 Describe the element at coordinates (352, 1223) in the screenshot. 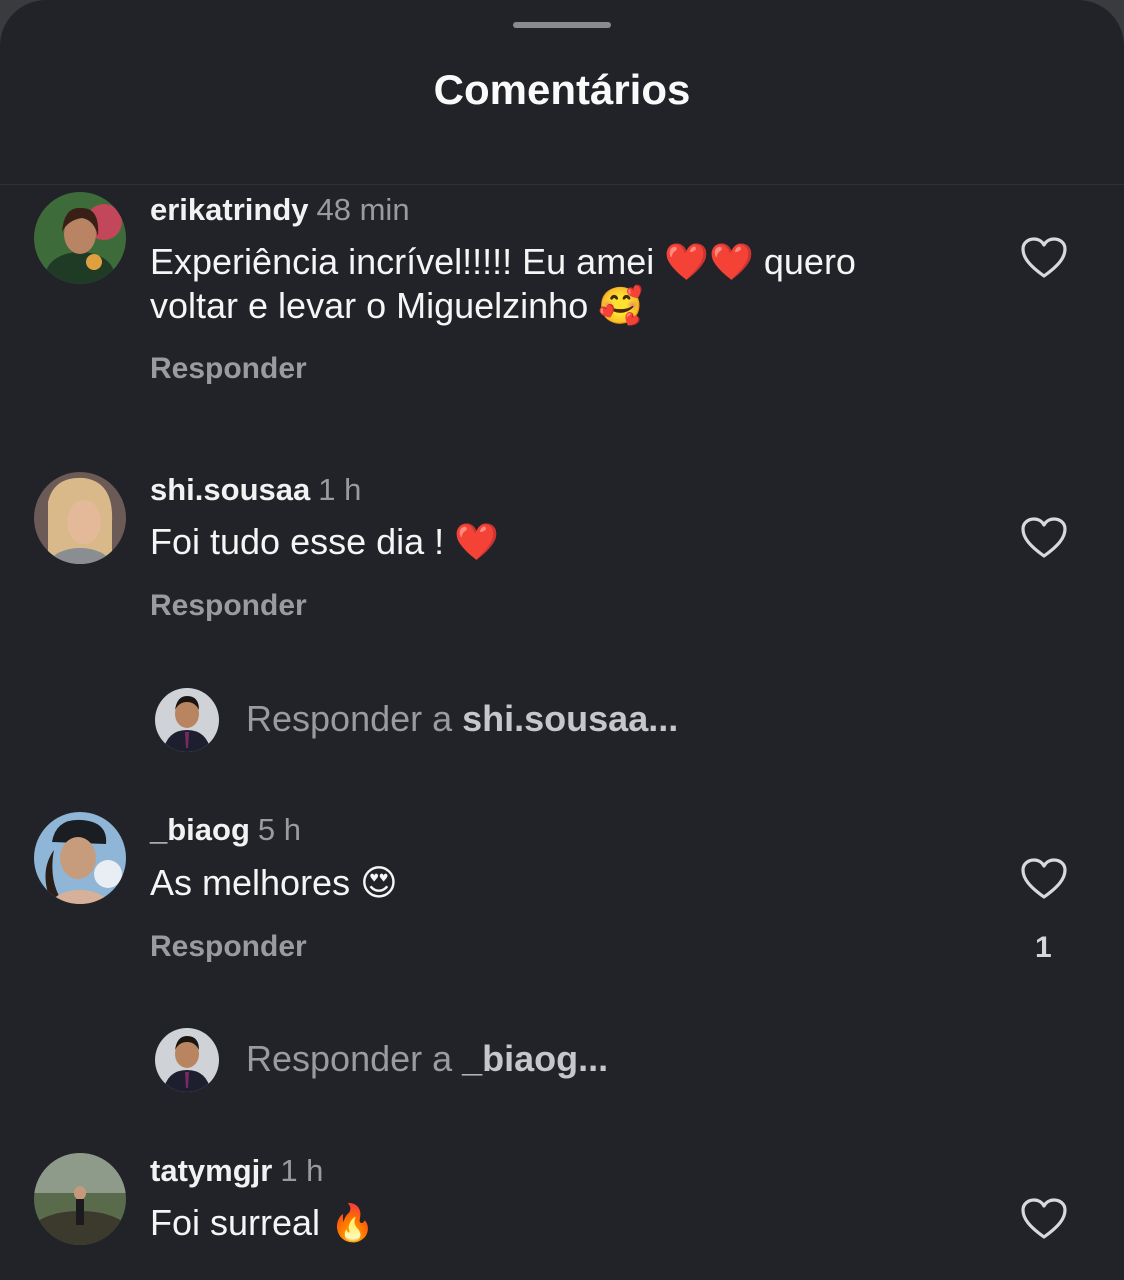

I see `fire-emoji: 🔥` at that location.